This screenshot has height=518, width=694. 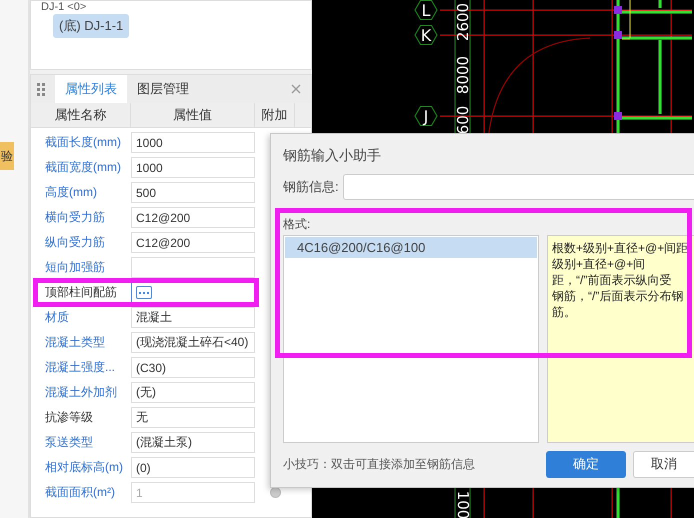 What do you see at coordinates (75, 342) in the screenshot?
I see `property-name: 混凝土类型` at bounding box center [75, 342].